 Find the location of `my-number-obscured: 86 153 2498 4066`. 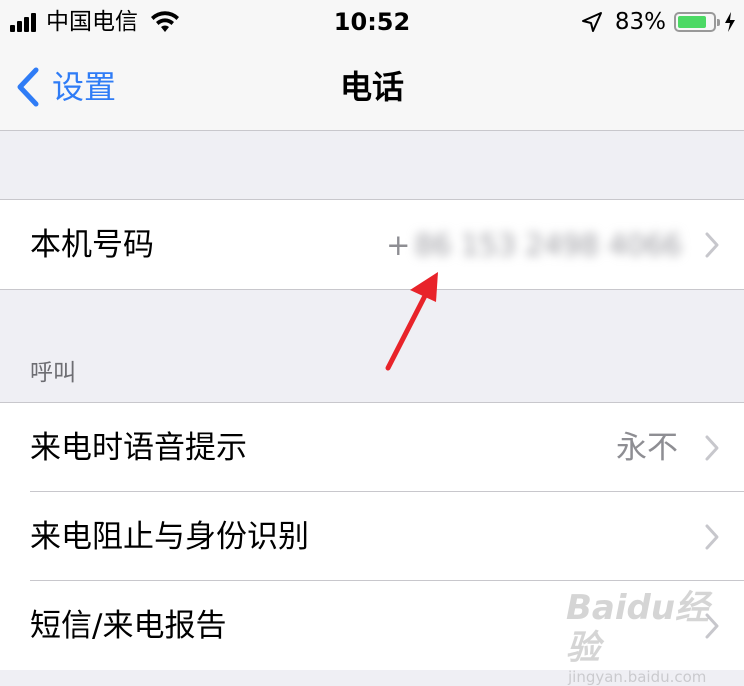

my-number-obscured: 86 153 2498 4066 is located at coordinates (548, 244).